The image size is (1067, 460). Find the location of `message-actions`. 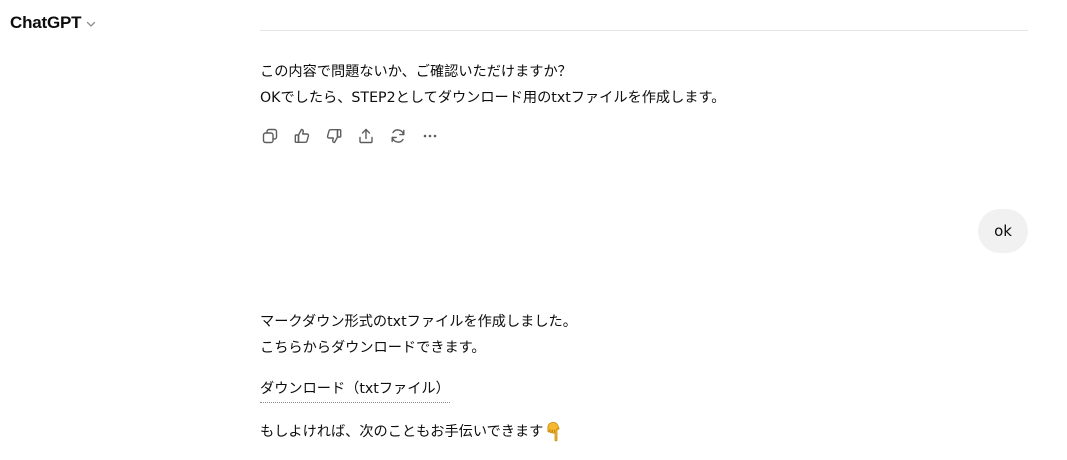

message-actions is located at coordinates (350, 136).